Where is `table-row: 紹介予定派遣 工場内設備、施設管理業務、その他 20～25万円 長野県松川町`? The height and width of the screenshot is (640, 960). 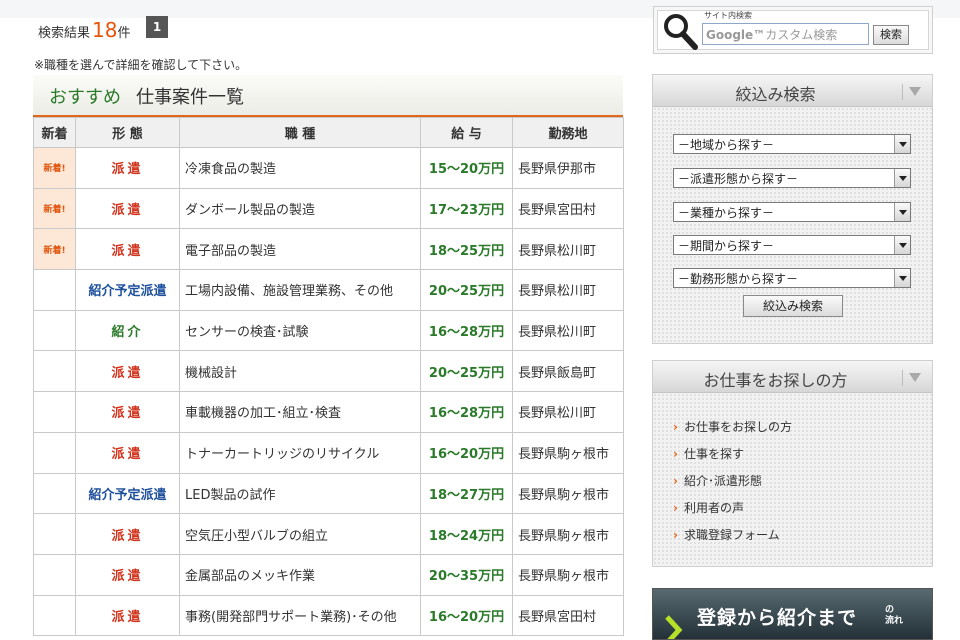 table-row: 紹介予定派遣 工場内設備、施設管理業務、その他 20～25万円 長野県松川町 is located at coordinates (328, 290).